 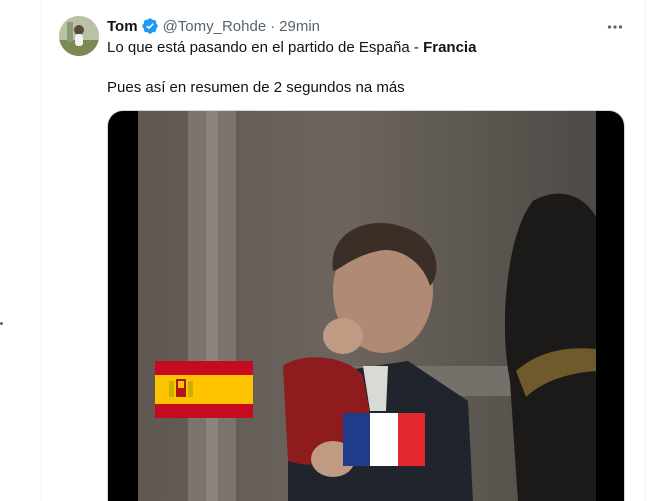 I want to click on more-options-button, so click(x=615, y=27).